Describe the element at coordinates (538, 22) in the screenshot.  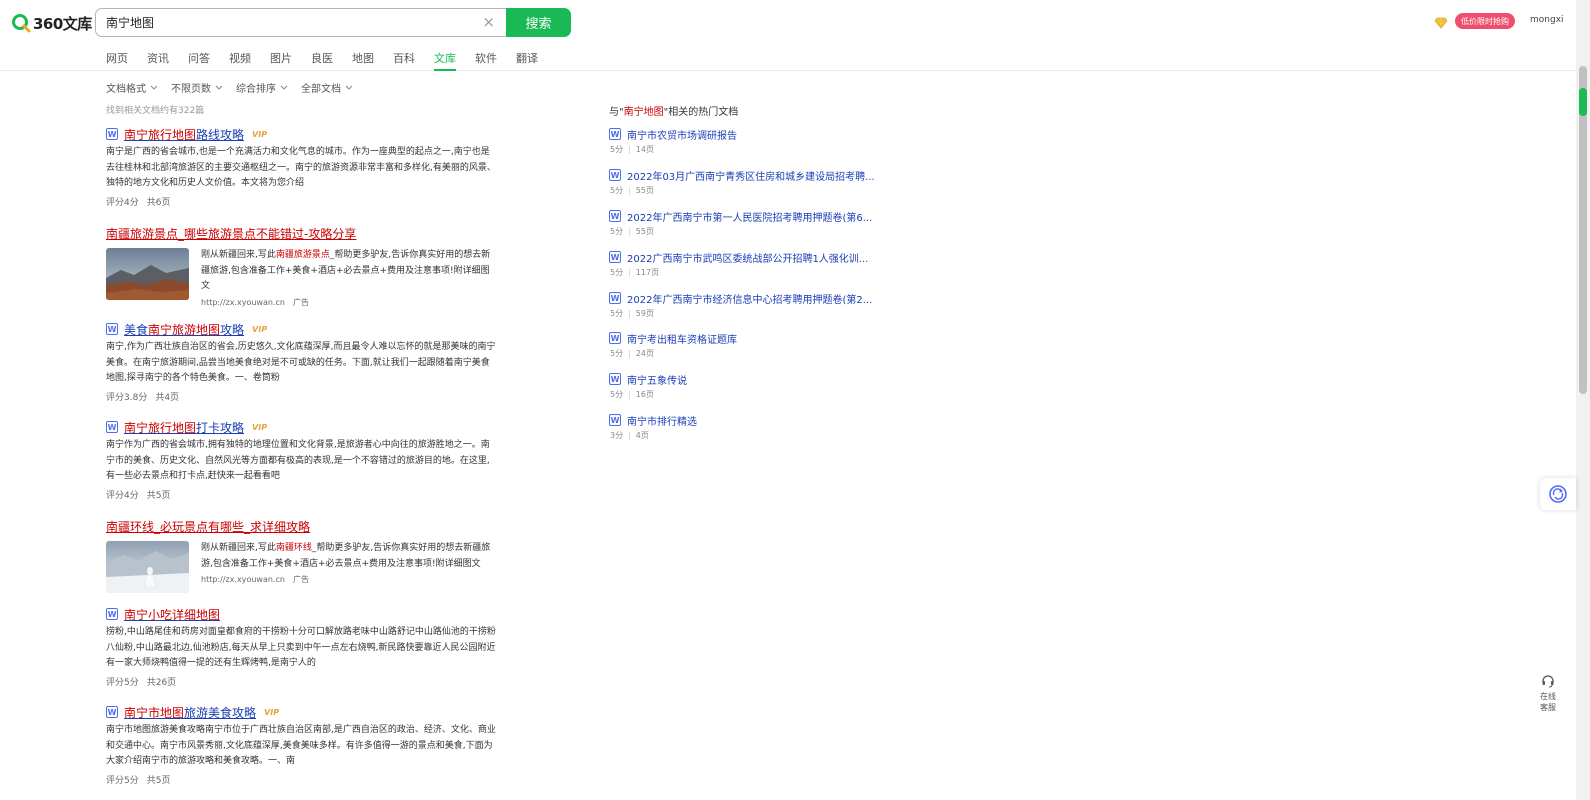
I see `search-button: 搜索` at that location.